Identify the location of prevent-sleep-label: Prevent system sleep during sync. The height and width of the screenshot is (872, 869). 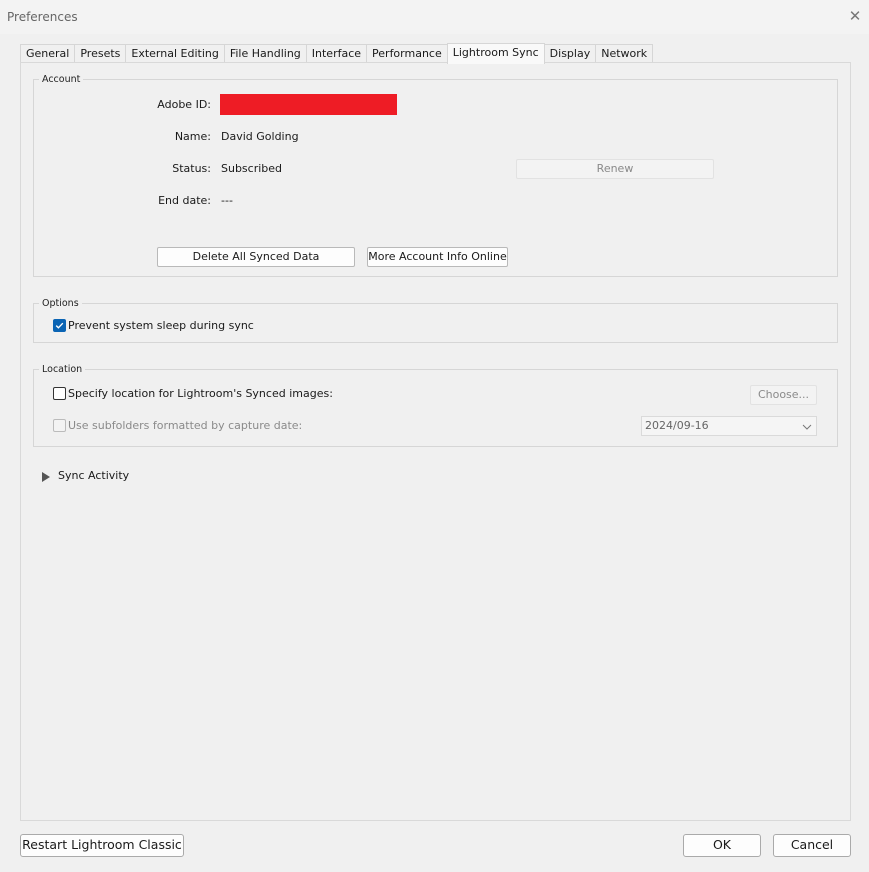
(161, 325).